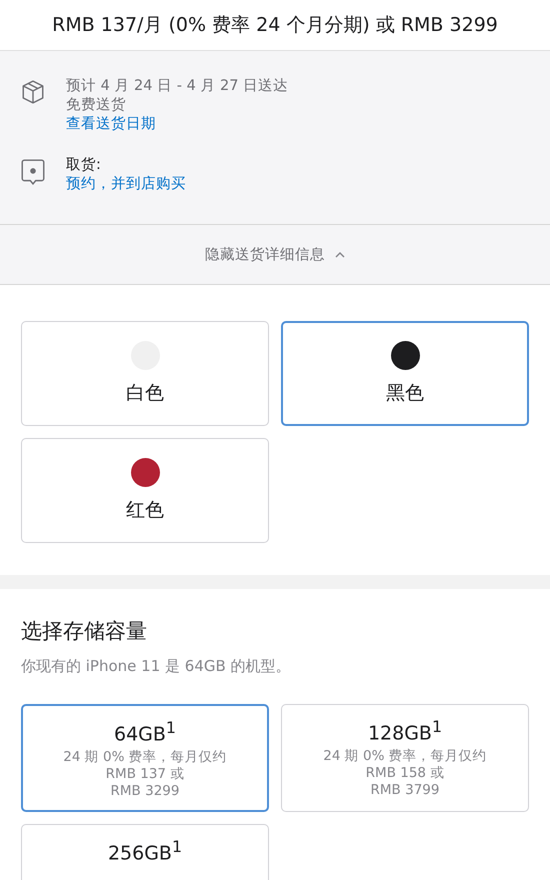  Describe the element at coordinates (33, 172) in the screenshot. I see `store-icon` at that location.